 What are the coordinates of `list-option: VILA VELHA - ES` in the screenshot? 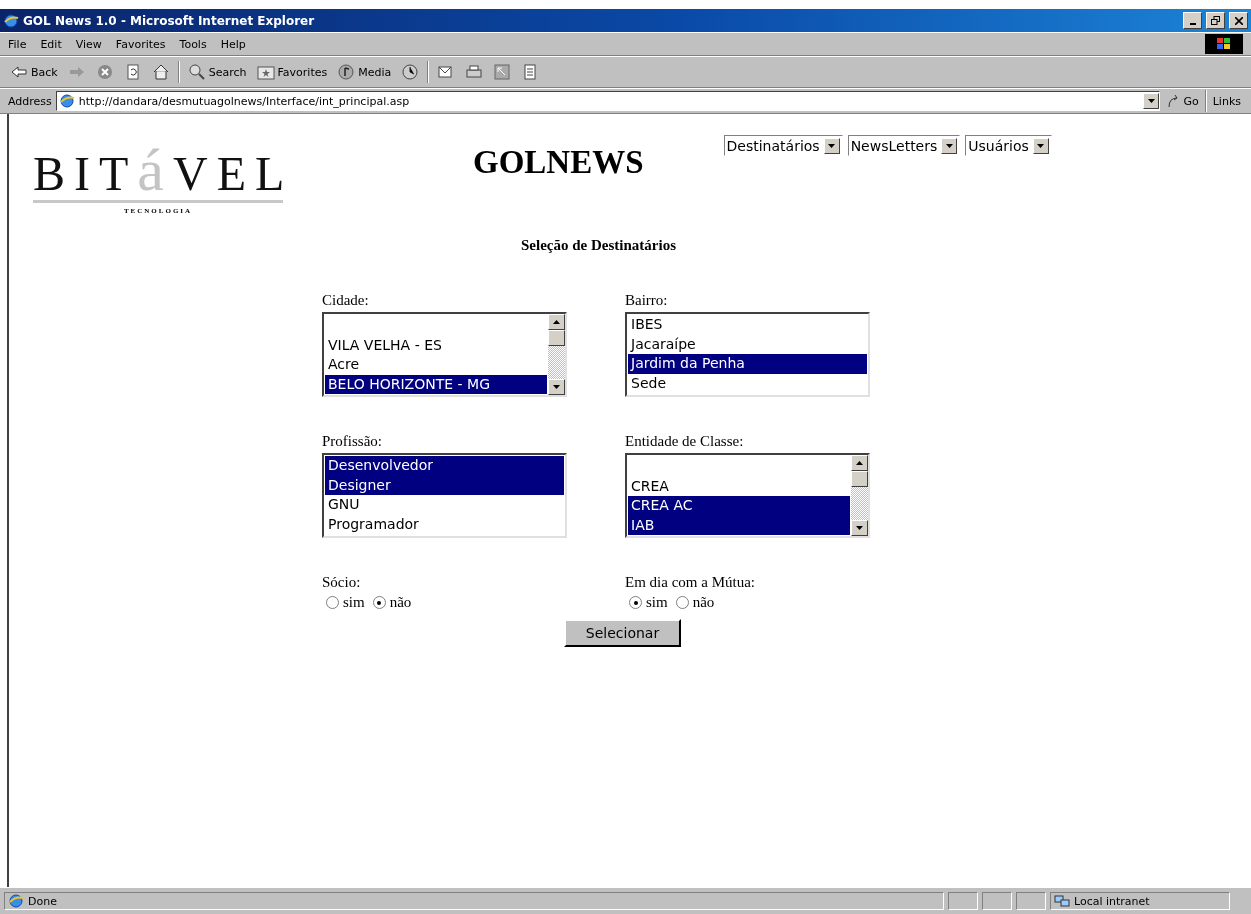 It's located at (436, 345).